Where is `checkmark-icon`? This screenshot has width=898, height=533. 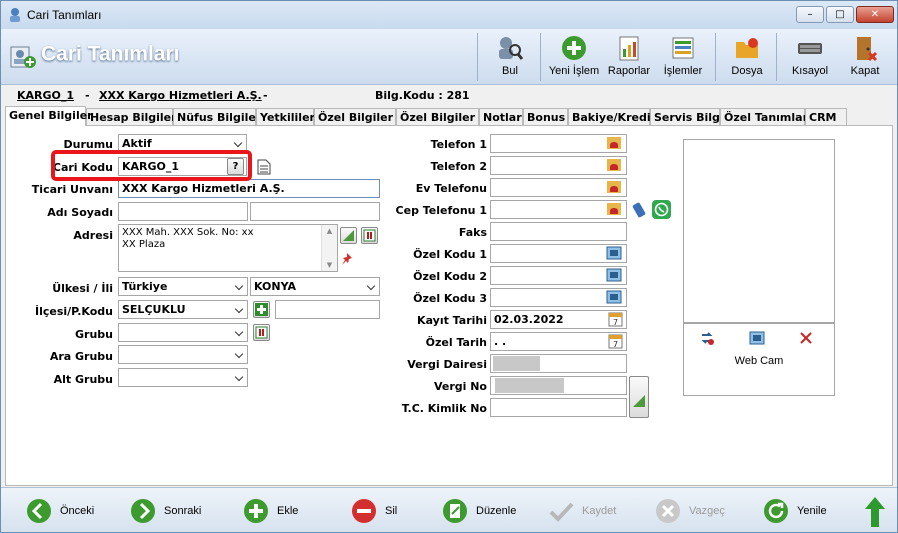 checkmark-icon is located at coordinates (561, 512).